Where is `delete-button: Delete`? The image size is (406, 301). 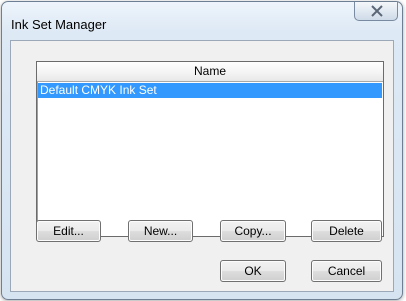
delete-button: Delete is located at coordinates (346, 231).